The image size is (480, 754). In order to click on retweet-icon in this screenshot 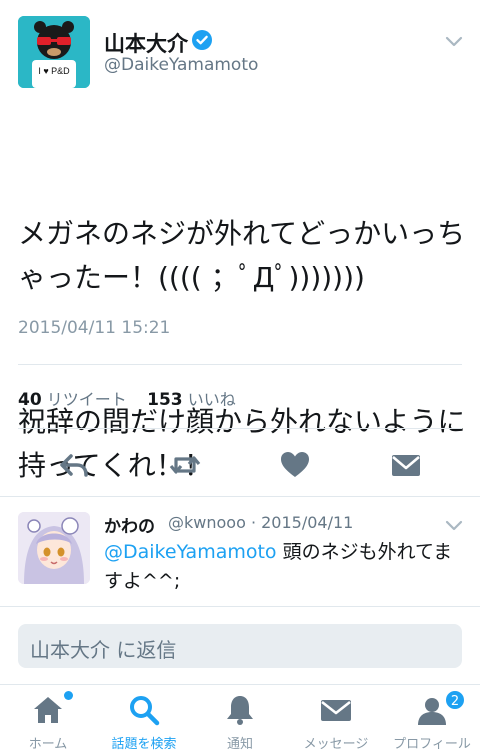, I will do `click(185, 465)`.